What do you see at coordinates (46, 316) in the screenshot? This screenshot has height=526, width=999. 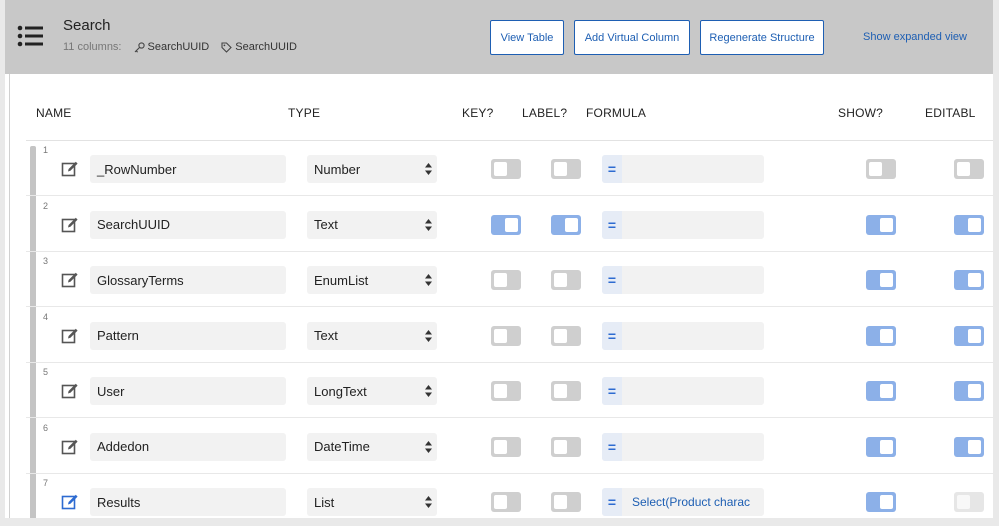 I see `row-number: 4` at bounding box center [46, 316].